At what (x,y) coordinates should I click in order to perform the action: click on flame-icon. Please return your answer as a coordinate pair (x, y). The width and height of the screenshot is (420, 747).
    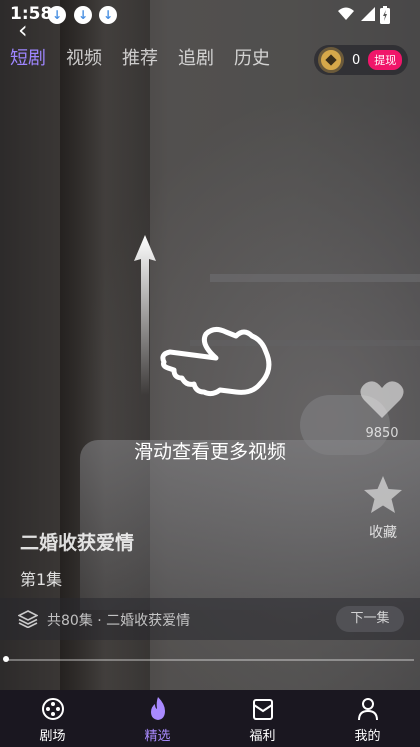
    Looking at the image, I should click on (157, 708).